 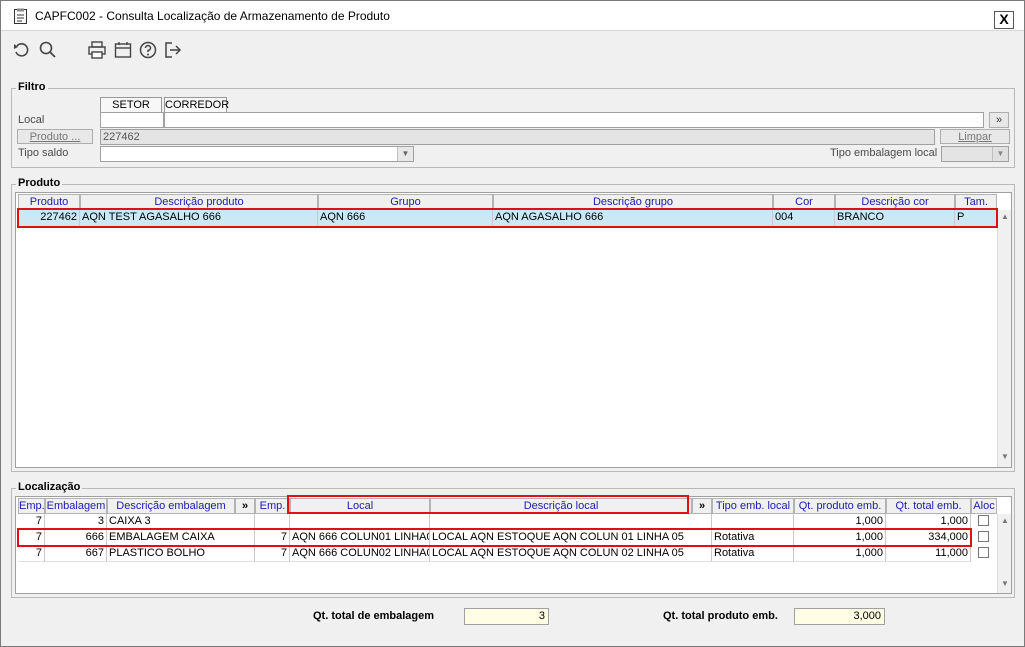 What do you see at coordinates (928, 506) in the screenshot?
I see `col-qt-total-emb: Qt. total emb.` at bounding box center [928, 506].